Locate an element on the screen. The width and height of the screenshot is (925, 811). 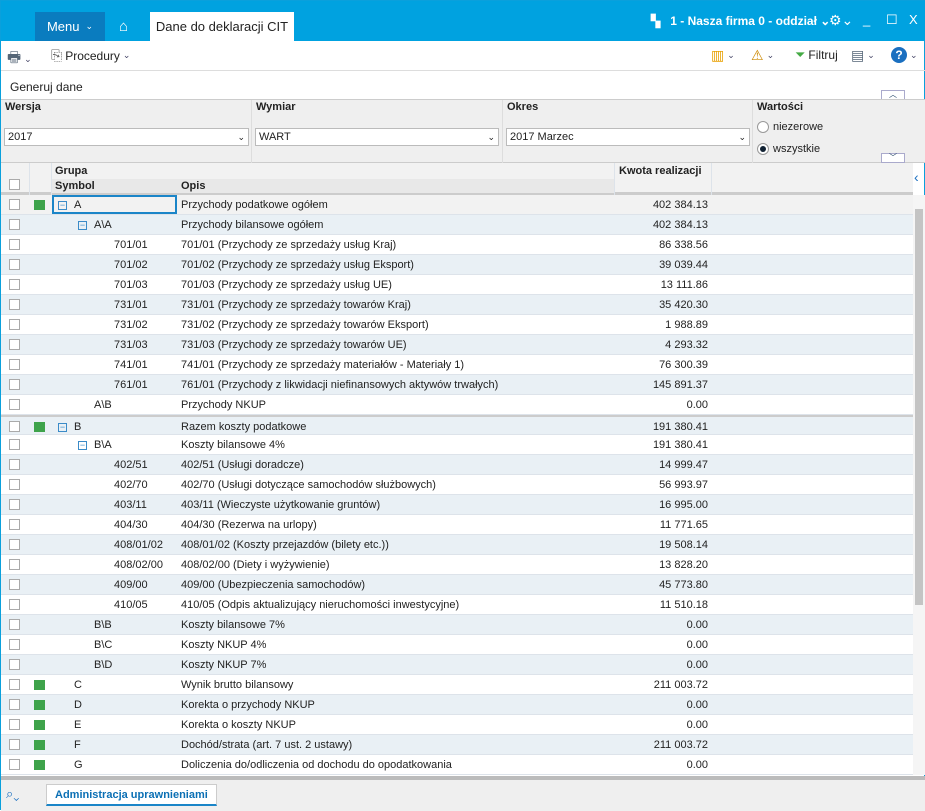
gear-icon: ⚙⌄ is located at coordinates (841, 20).